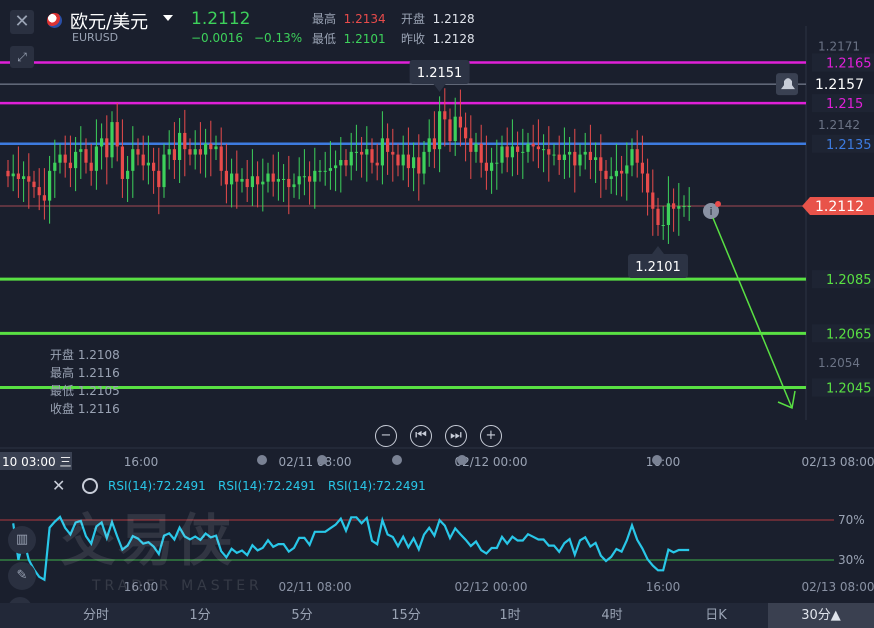  What do you see at coordinates (54, 20) in the screenshot?
I see `flag-icon` at bounding box center [54, 20].